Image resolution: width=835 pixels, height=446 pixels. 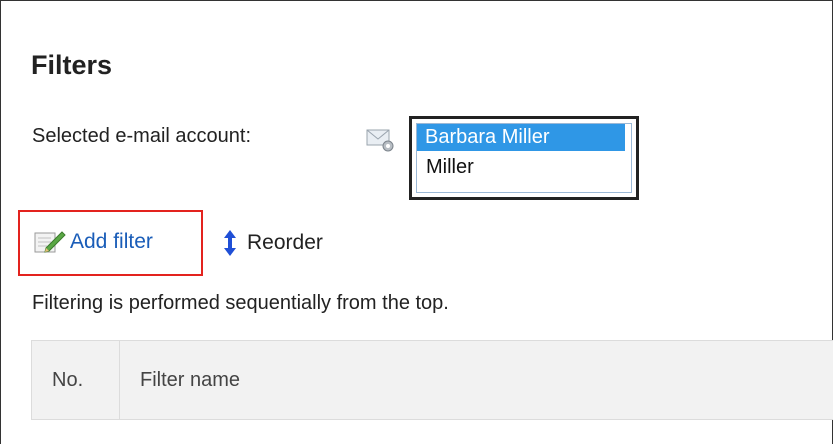 I want to click on add-filter-link: Add filter, so click(x=93, y=242).